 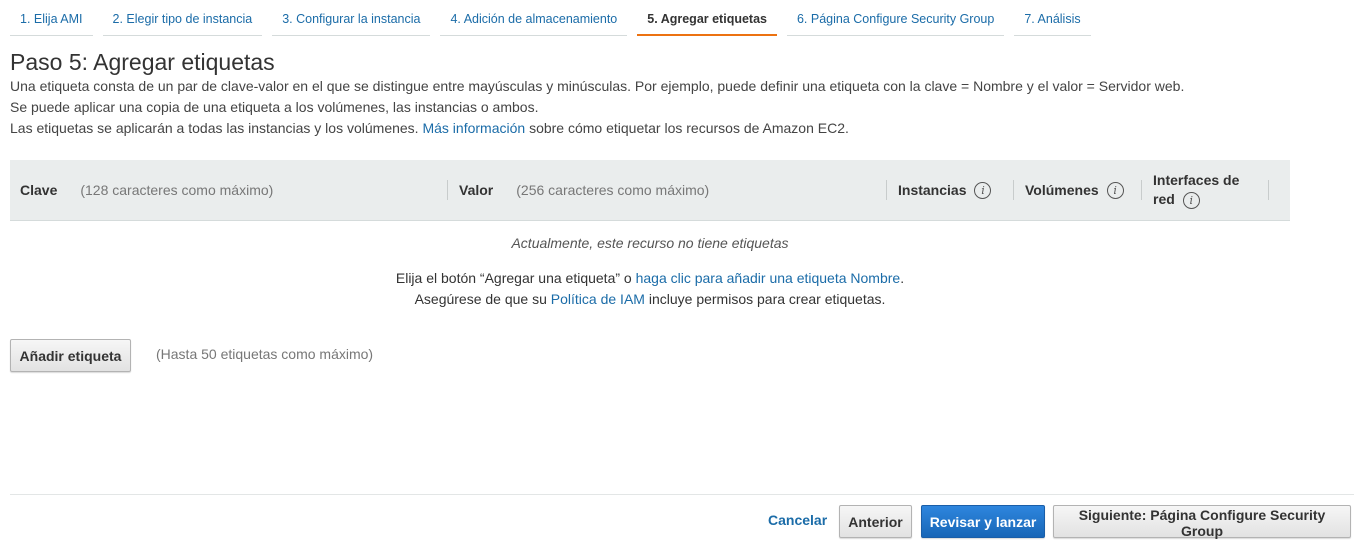 I want to click on network-interfaces-column-header: Interfaces de red i, so click(x=1196, y=190).